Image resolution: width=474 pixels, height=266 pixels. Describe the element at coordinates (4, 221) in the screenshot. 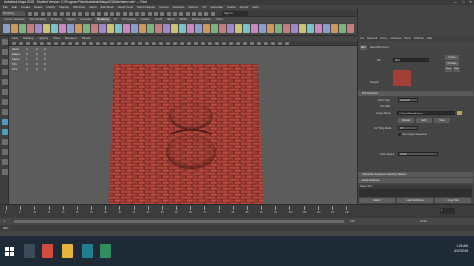

I see `range-start: 1` at that location.